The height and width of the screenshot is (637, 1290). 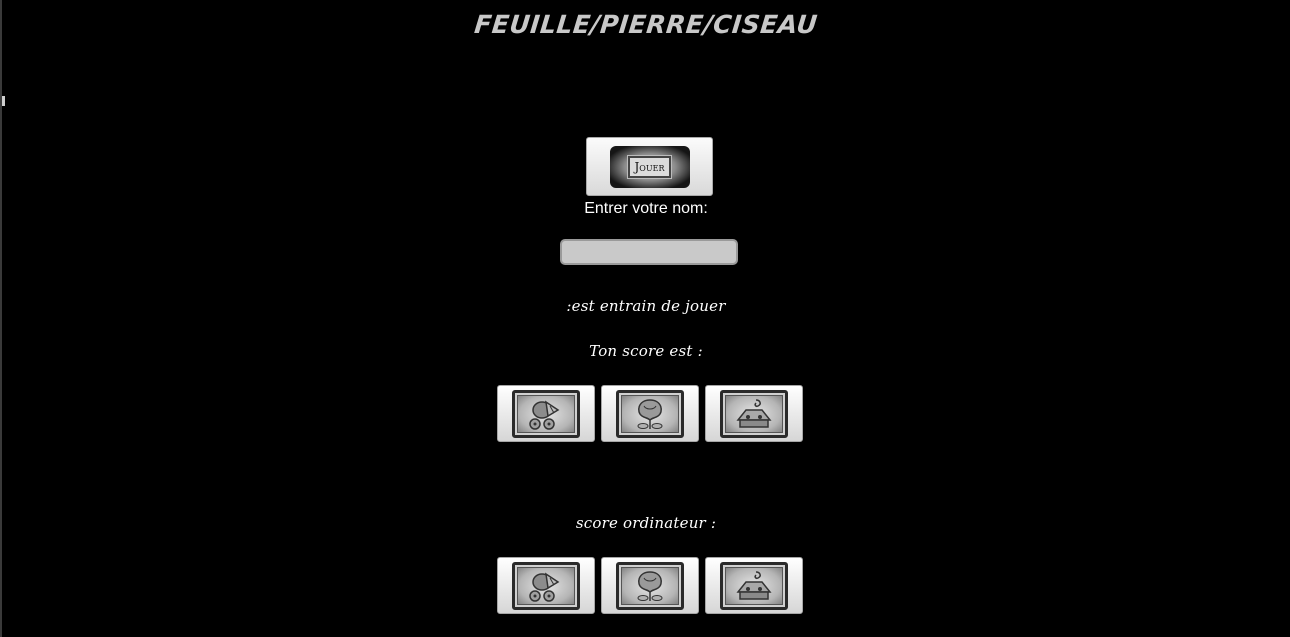 I want to click on player-choice-row, so click(x=650, y=413).